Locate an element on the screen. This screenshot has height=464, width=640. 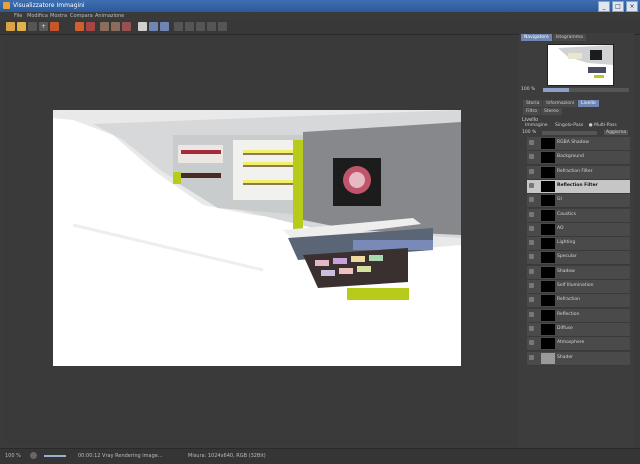
split-view-icon is located at coordinates (153, 26).